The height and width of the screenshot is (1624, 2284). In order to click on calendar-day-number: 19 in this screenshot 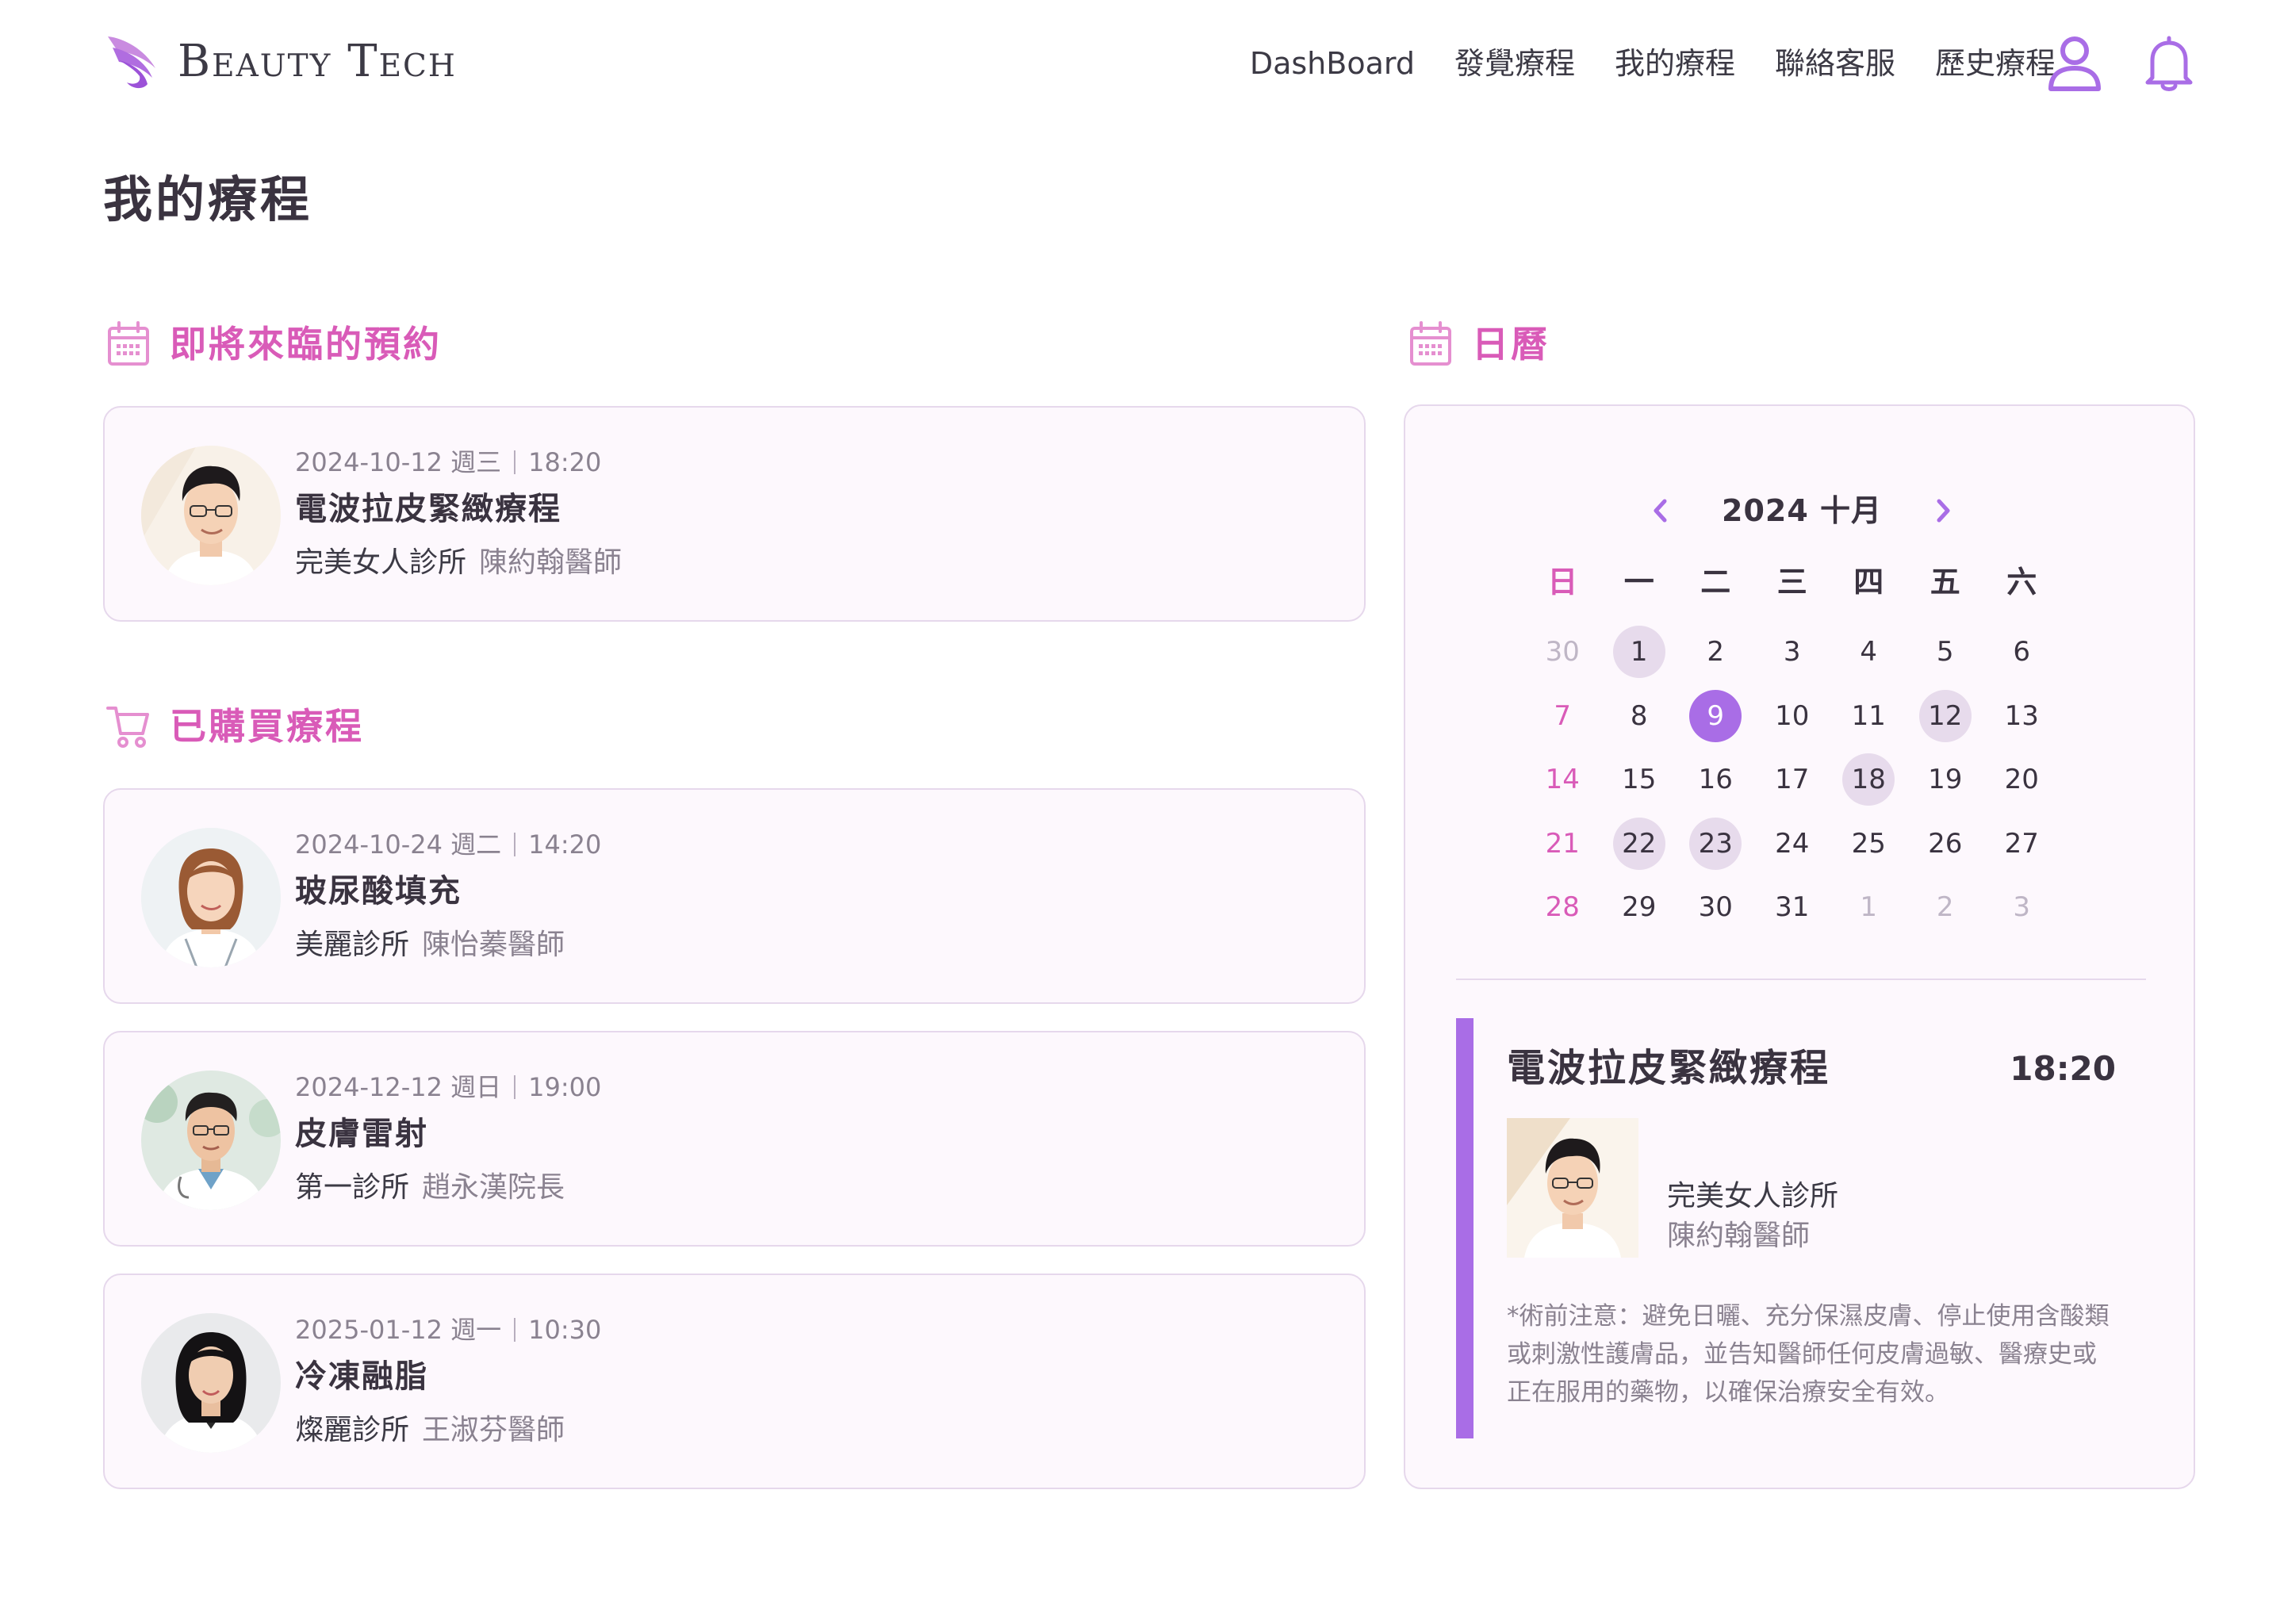, I will do `click(1945, 780)`.